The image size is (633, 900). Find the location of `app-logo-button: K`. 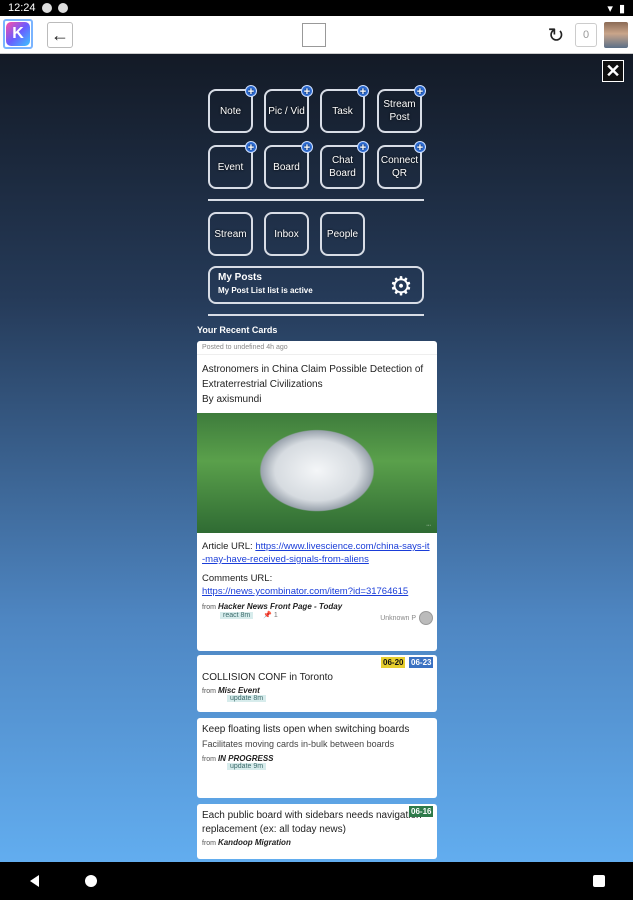

app-logo-button: K is located at coordinates (18, 34).